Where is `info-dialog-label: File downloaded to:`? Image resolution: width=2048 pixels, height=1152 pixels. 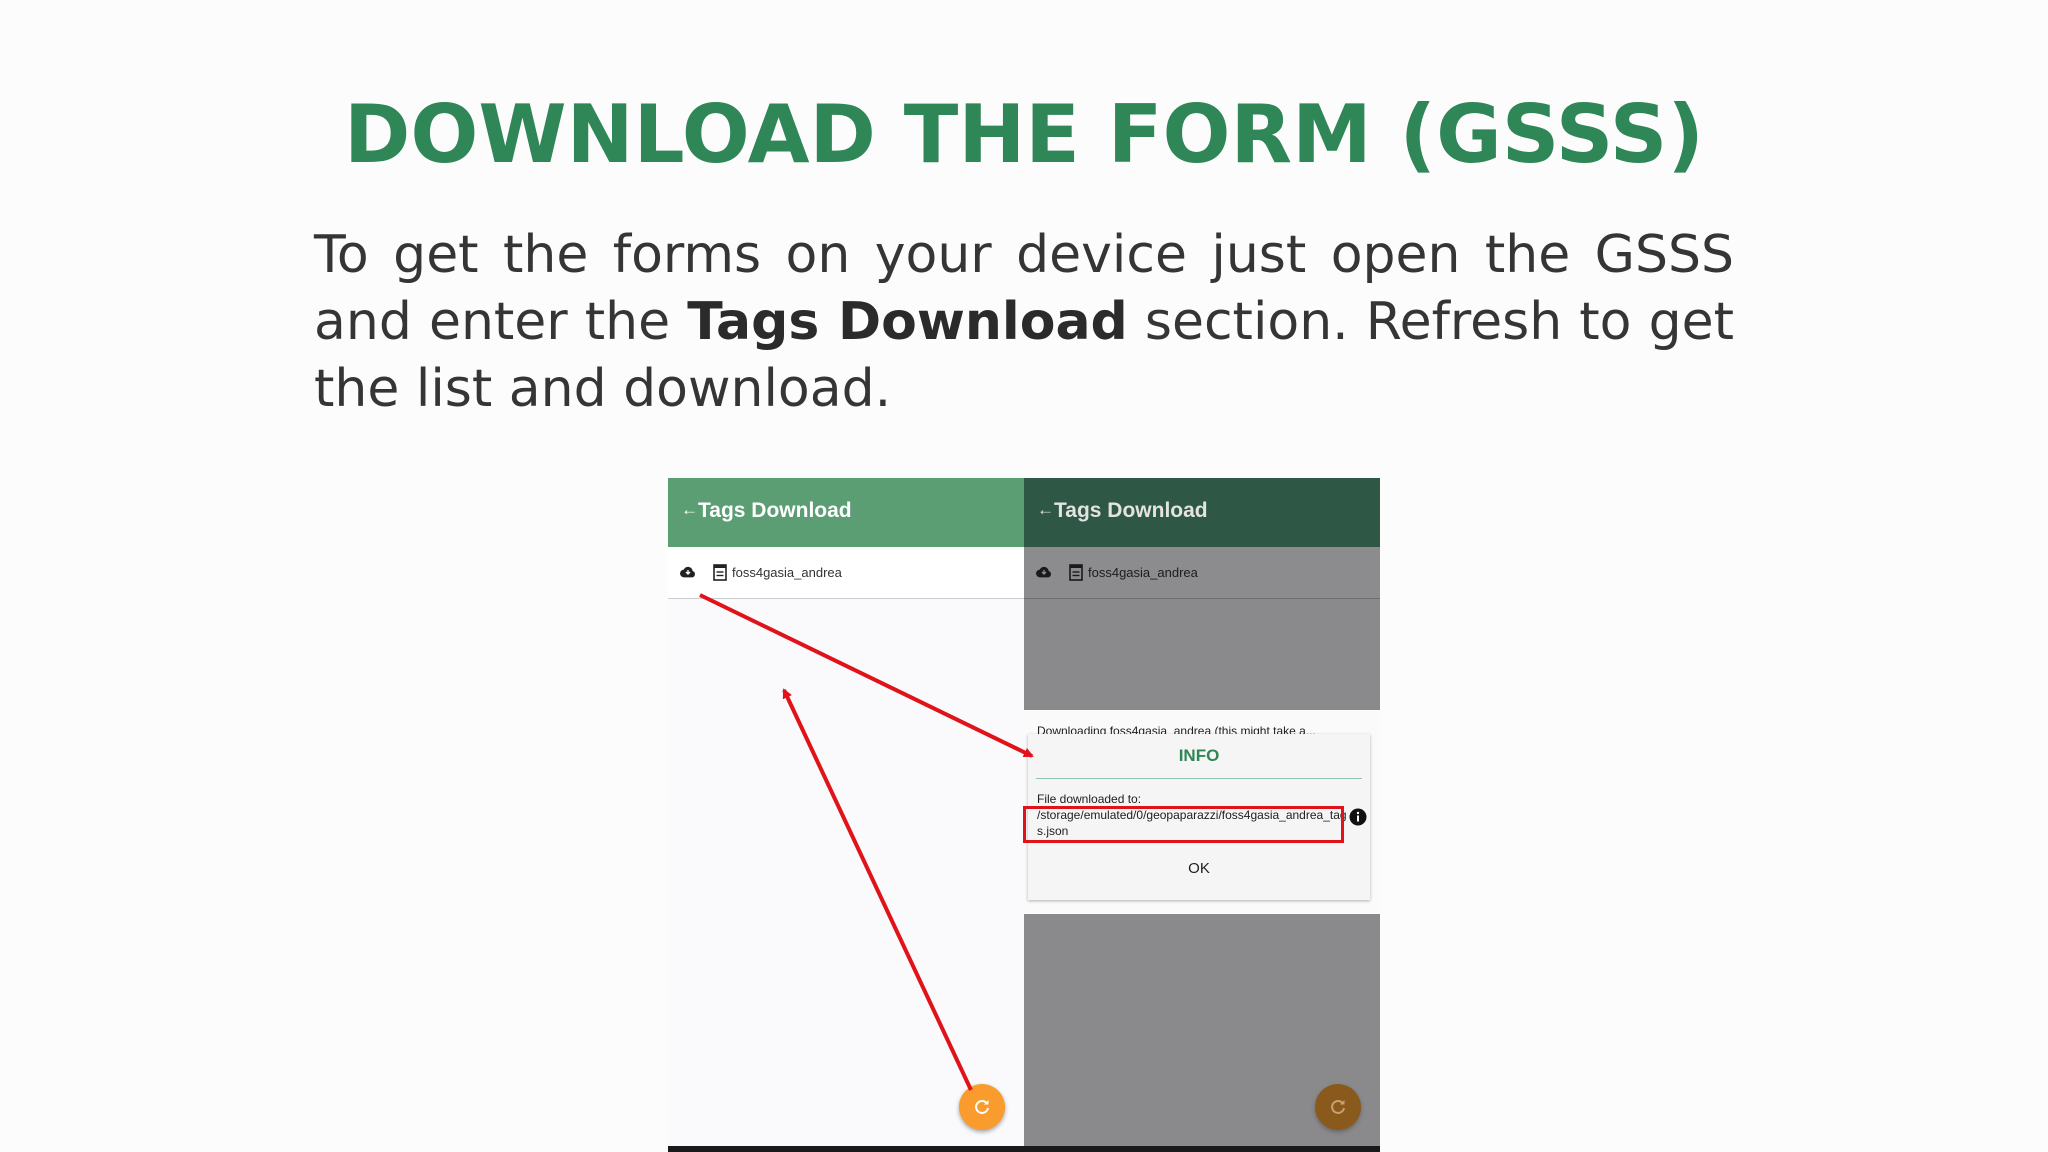 info-dialog-label: File downloaded to: is located at coordinates (1089, 799).